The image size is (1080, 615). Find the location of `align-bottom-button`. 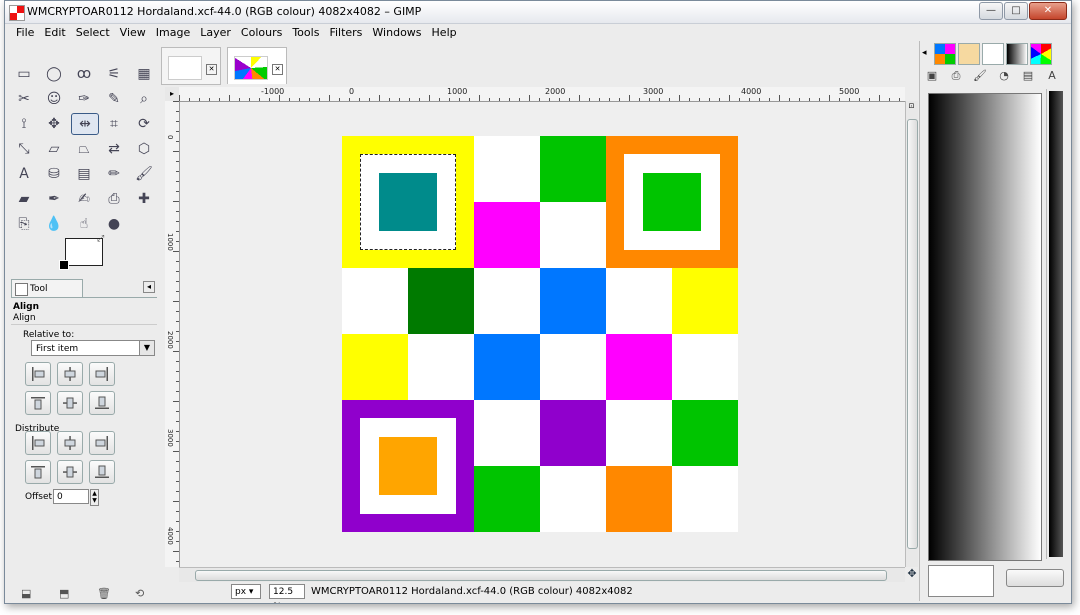

align-bottom-button is located at coordinates (102, 403).